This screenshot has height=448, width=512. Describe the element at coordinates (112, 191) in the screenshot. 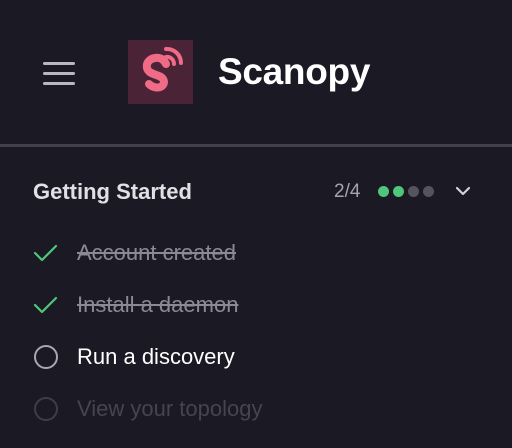

I see `getting-started-title: Getting Started` at that location.